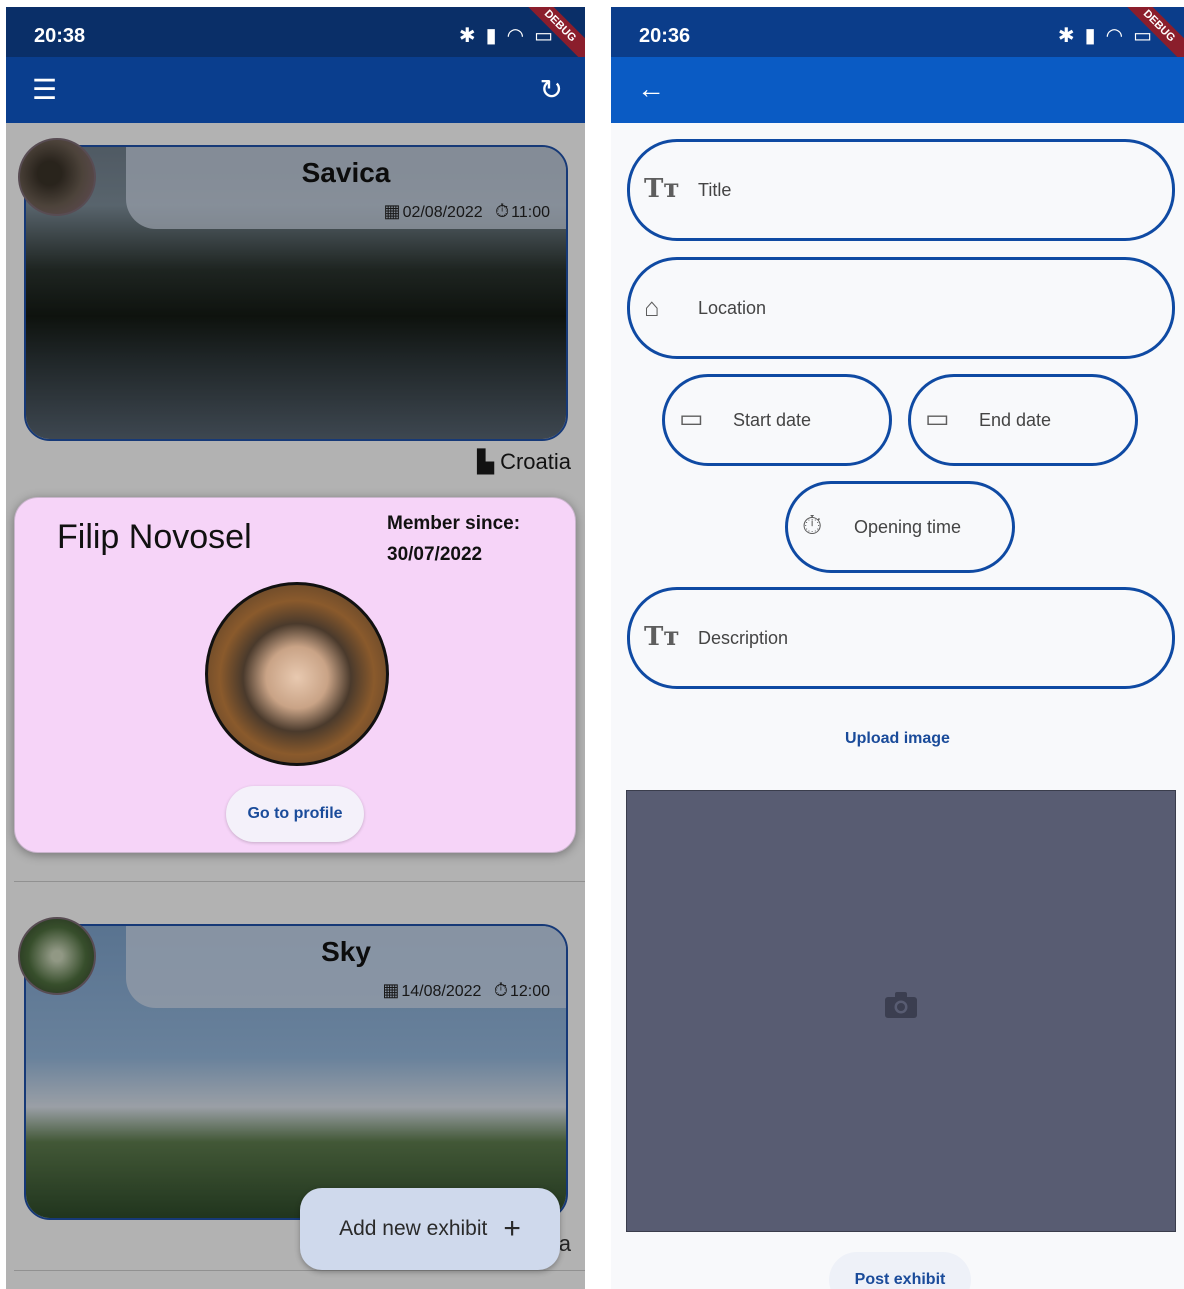 The height and width of the screenshot is (1289, 1184). Describe the element at coordinates (901, 308) in the screenshot. I see `location-field: ⌂ Location` at that location.